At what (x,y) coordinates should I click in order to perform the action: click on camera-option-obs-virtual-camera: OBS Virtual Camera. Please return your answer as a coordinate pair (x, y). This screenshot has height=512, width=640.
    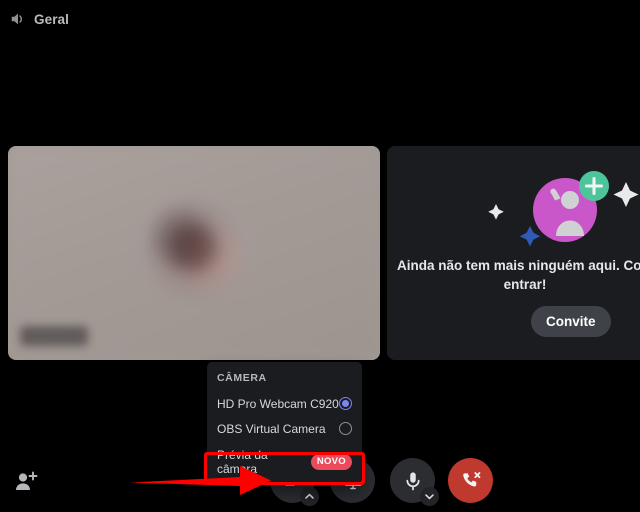
    Looking at the image, I should click on (284, 428).